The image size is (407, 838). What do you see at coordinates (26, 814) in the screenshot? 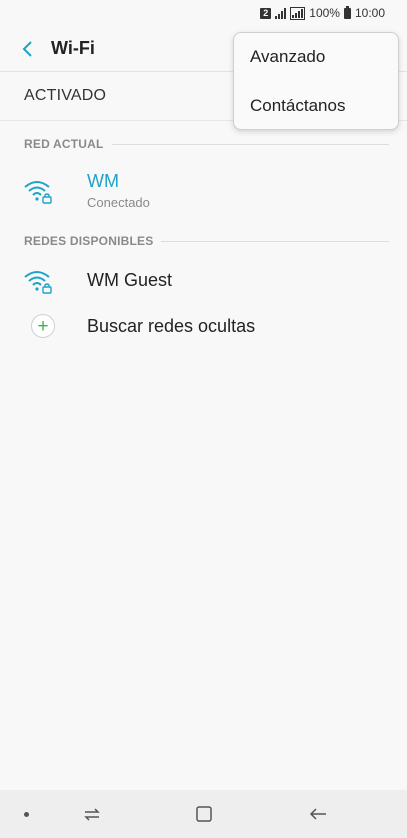
I see `dot-icon` at bounding box center [26, 814].